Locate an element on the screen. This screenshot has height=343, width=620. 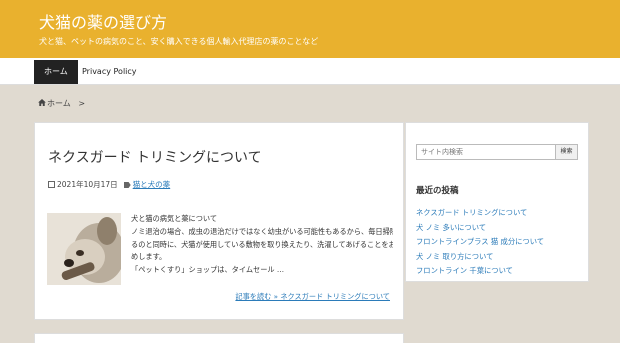
read-more-link: 記事を読む » ネクスガード トリミングについて is located at coordinates (312, 297).